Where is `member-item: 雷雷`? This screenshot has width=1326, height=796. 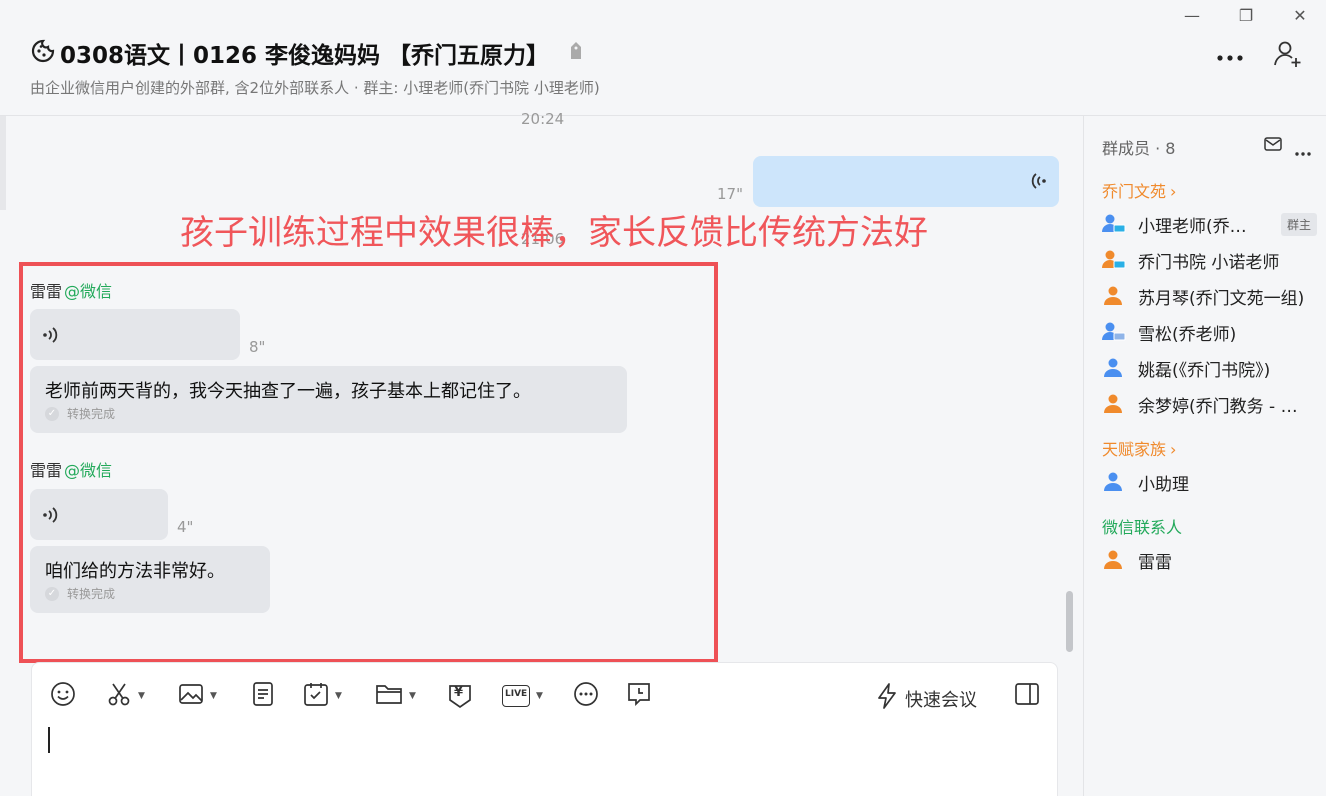 member-item: 雷雷 is located at coordinates (1209, 560).